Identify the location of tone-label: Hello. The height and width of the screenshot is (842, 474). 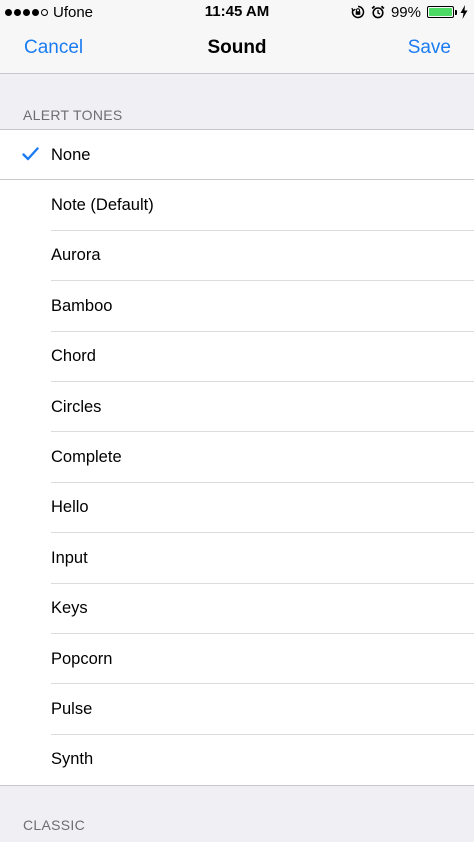
(70, 507).